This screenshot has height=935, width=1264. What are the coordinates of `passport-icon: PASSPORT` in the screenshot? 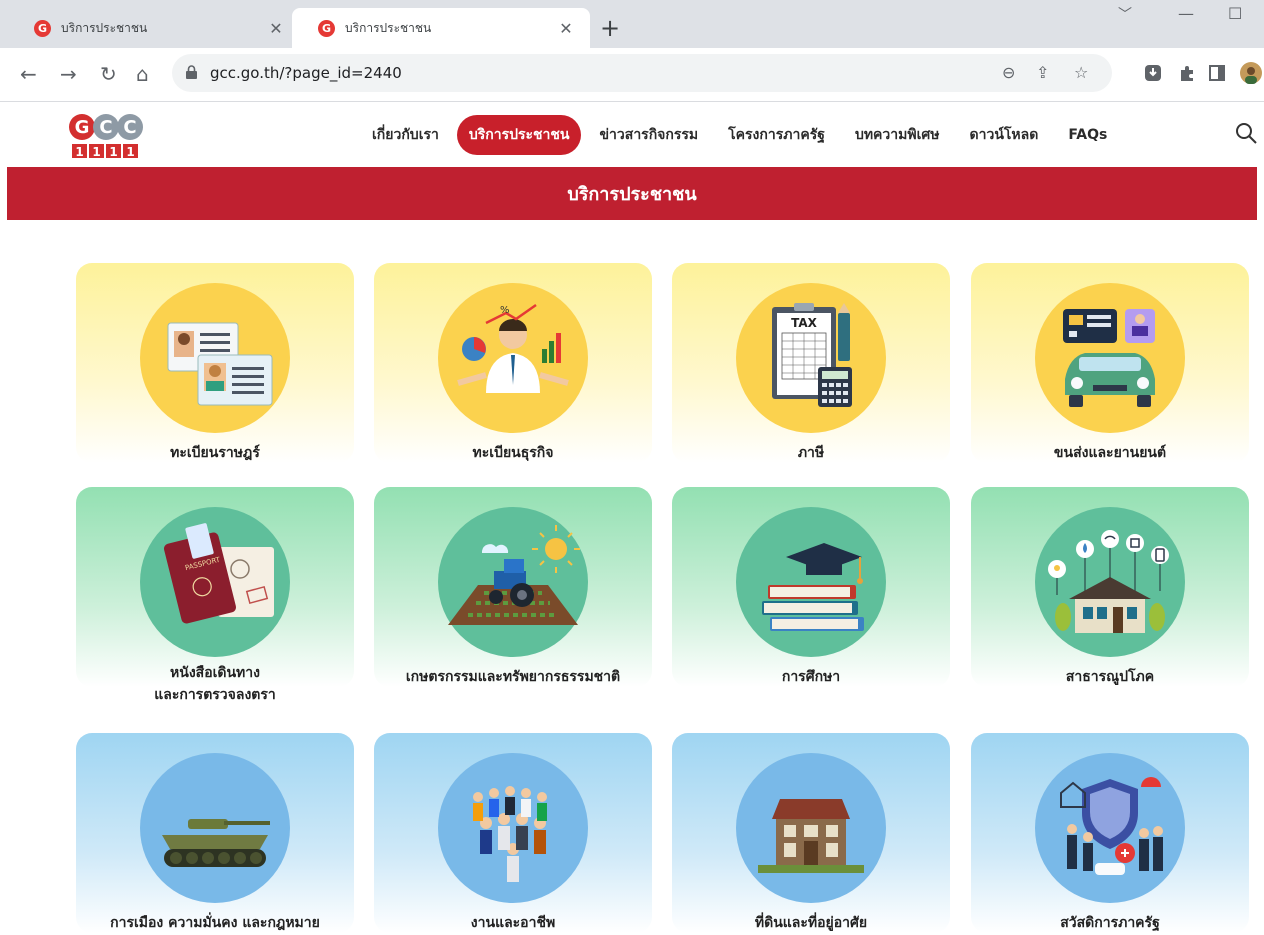 It's located at (215, 582).